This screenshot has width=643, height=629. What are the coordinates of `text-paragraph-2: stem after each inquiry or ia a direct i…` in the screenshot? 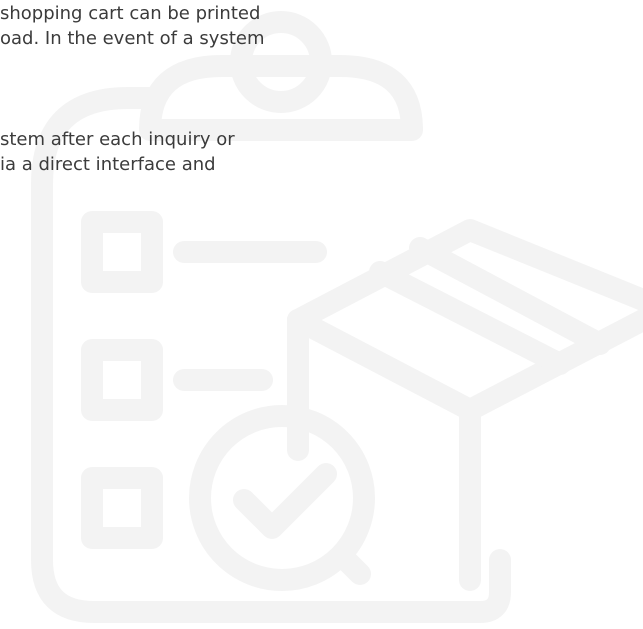 It's located at (117, 152).